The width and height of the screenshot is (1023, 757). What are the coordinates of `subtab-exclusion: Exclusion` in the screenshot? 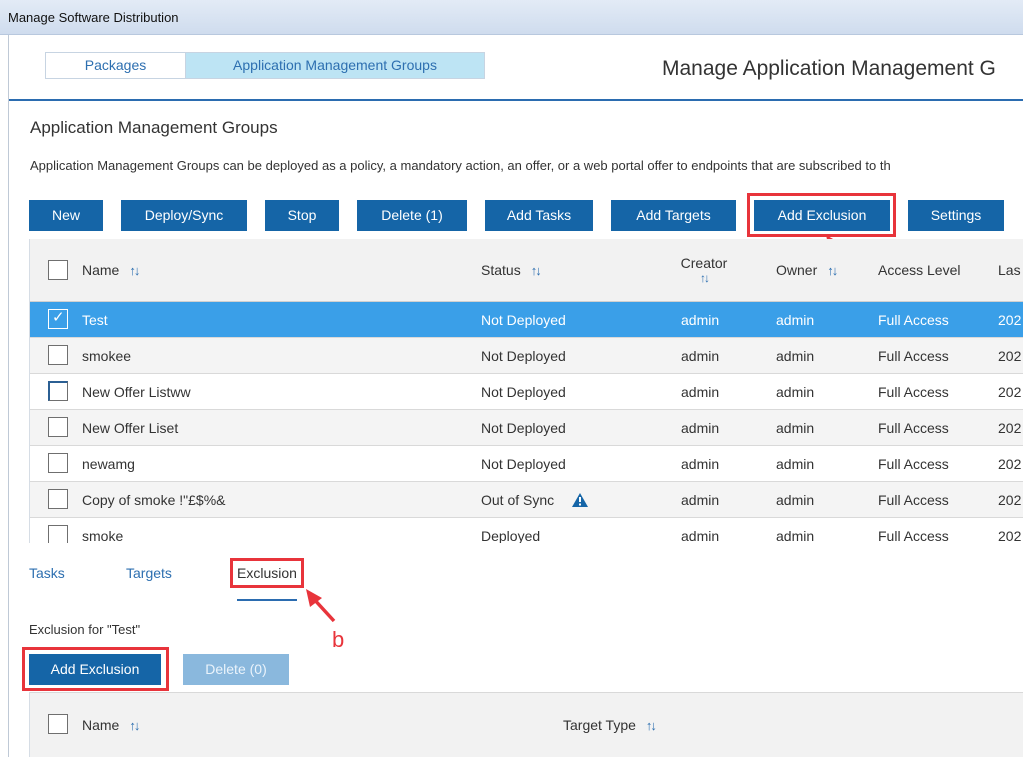 It's located at (267, 573).